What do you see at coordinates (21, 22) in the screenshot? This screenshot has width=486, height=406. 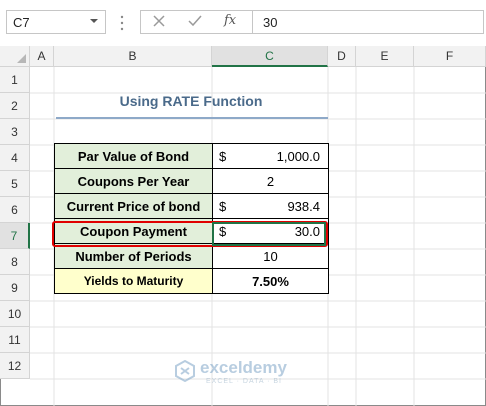 I see `name-box-value: C7` at bounding box center [21, 22].